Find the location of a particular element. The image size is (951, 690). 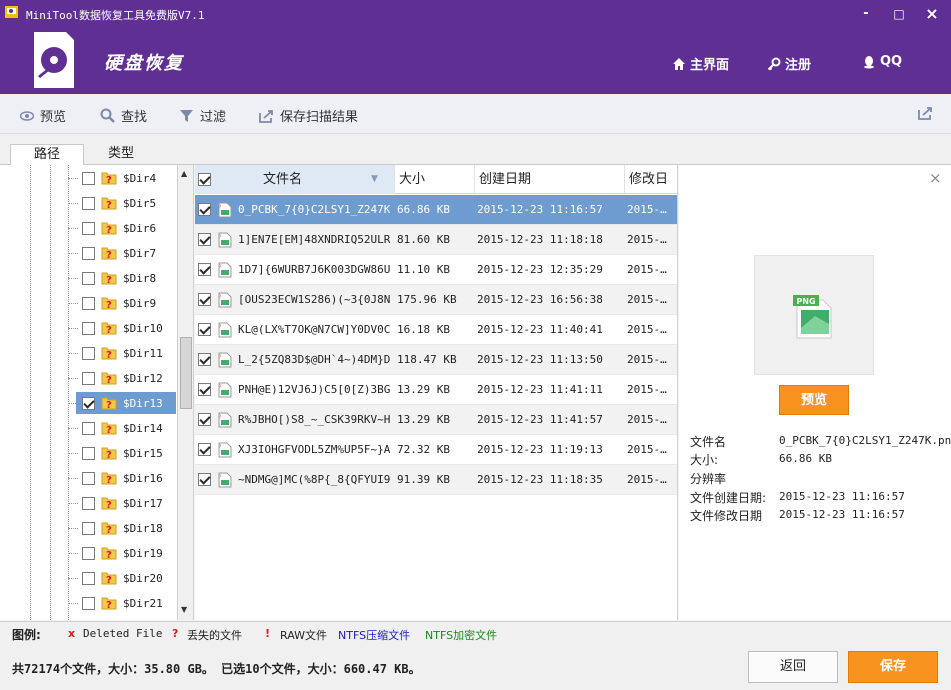

cell-created: 2015-12-23 11:18:18 is located at coordinates (540, 239).